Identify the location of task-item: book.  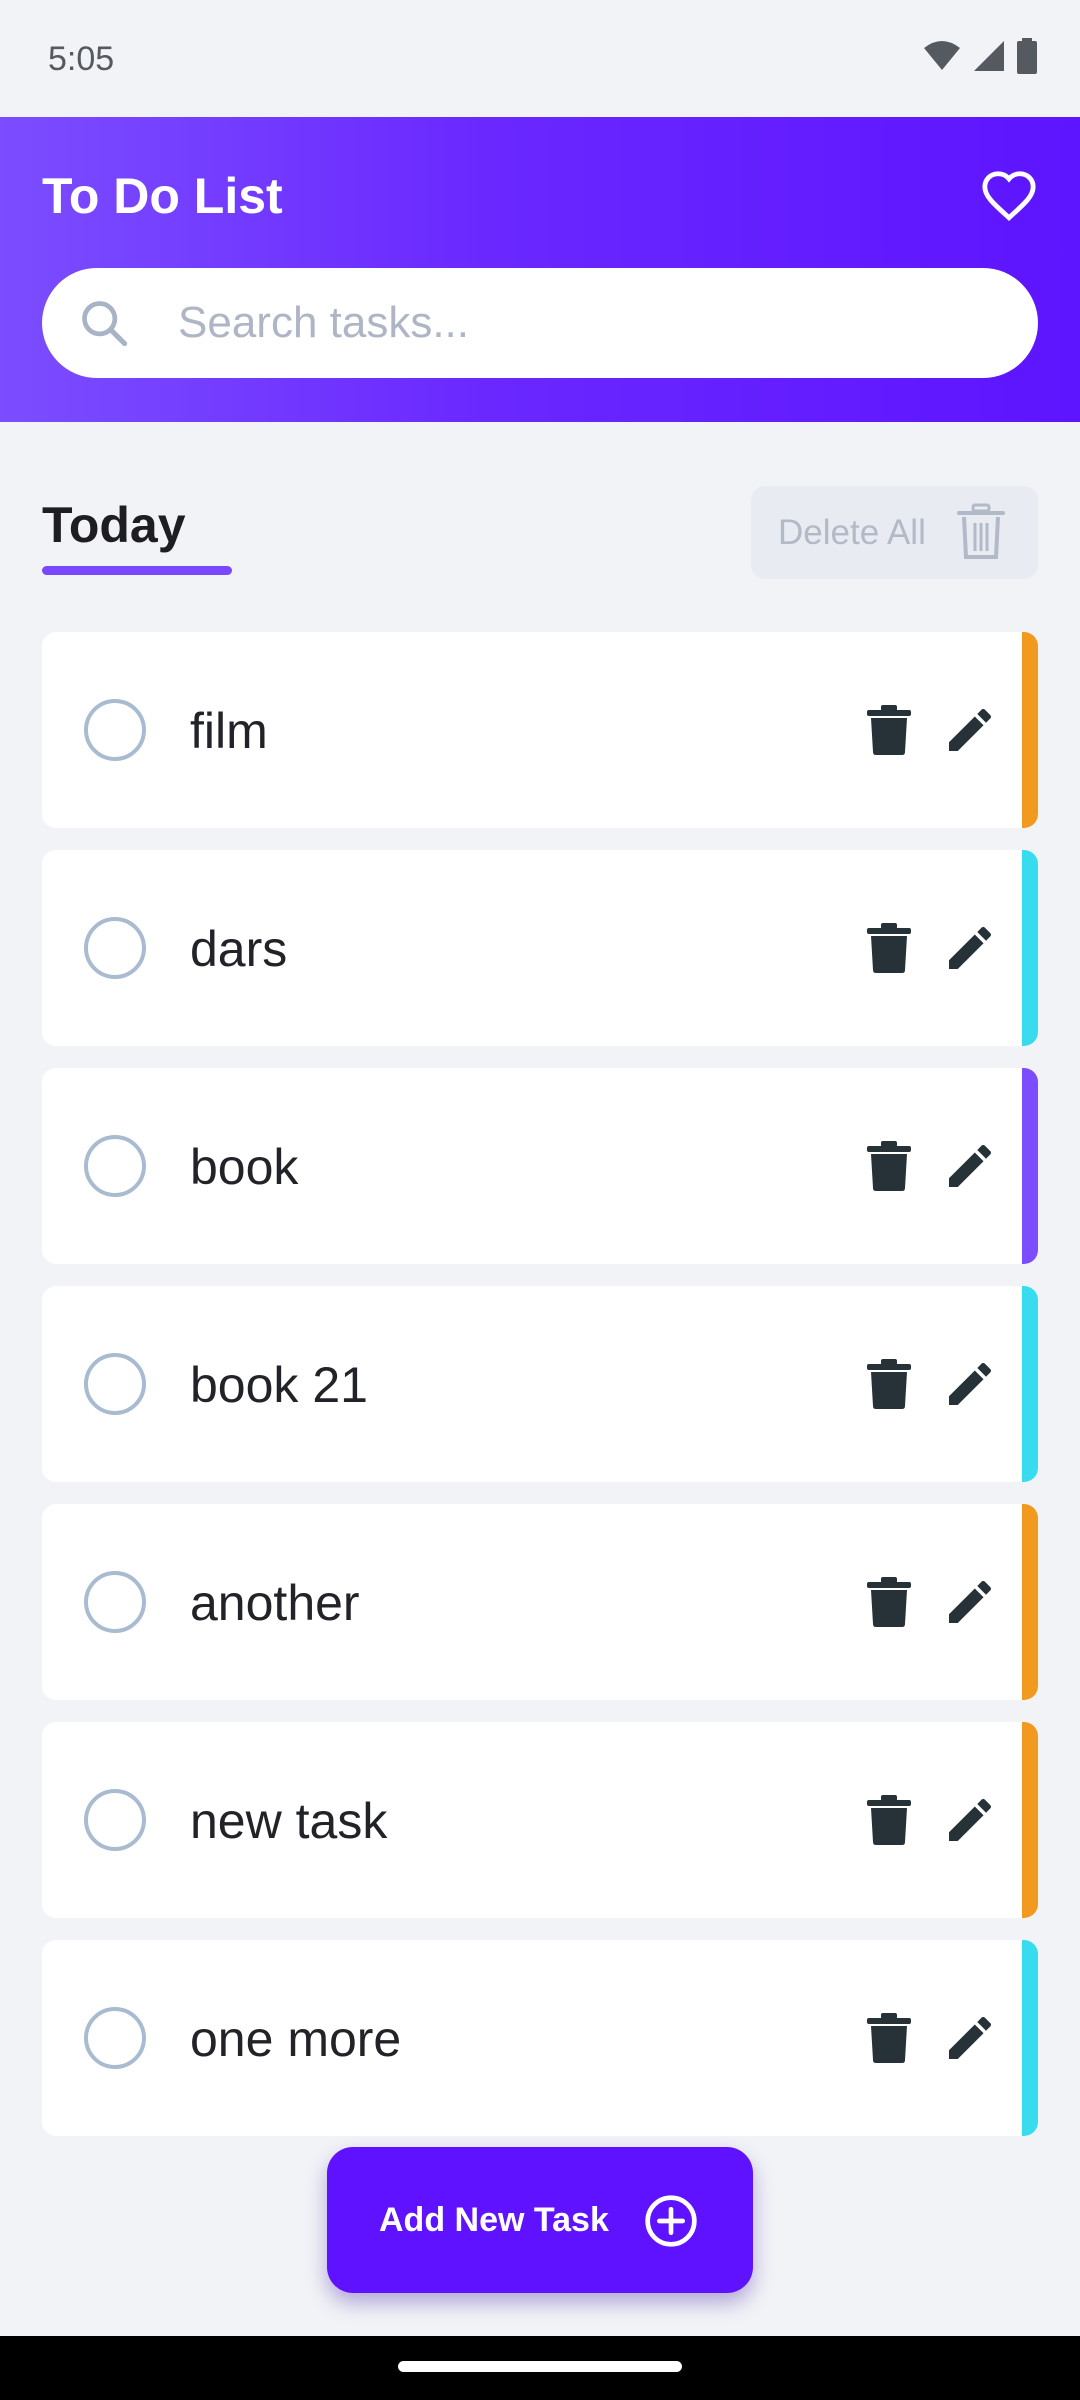
(540, 1166).